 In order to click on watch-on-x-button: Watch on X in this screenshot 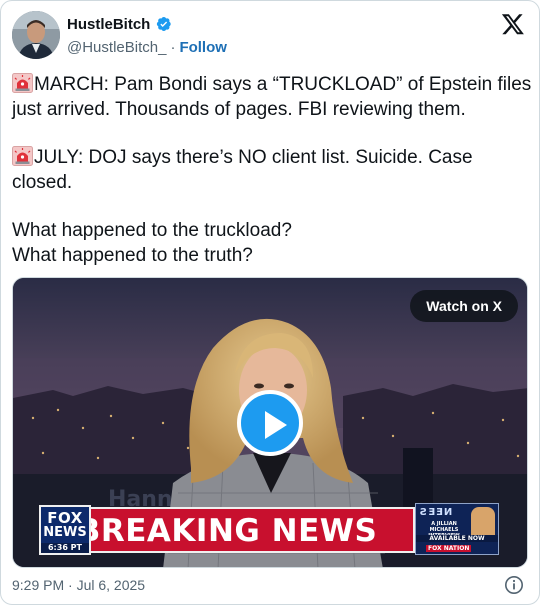, I will do `click(464, 306)`.